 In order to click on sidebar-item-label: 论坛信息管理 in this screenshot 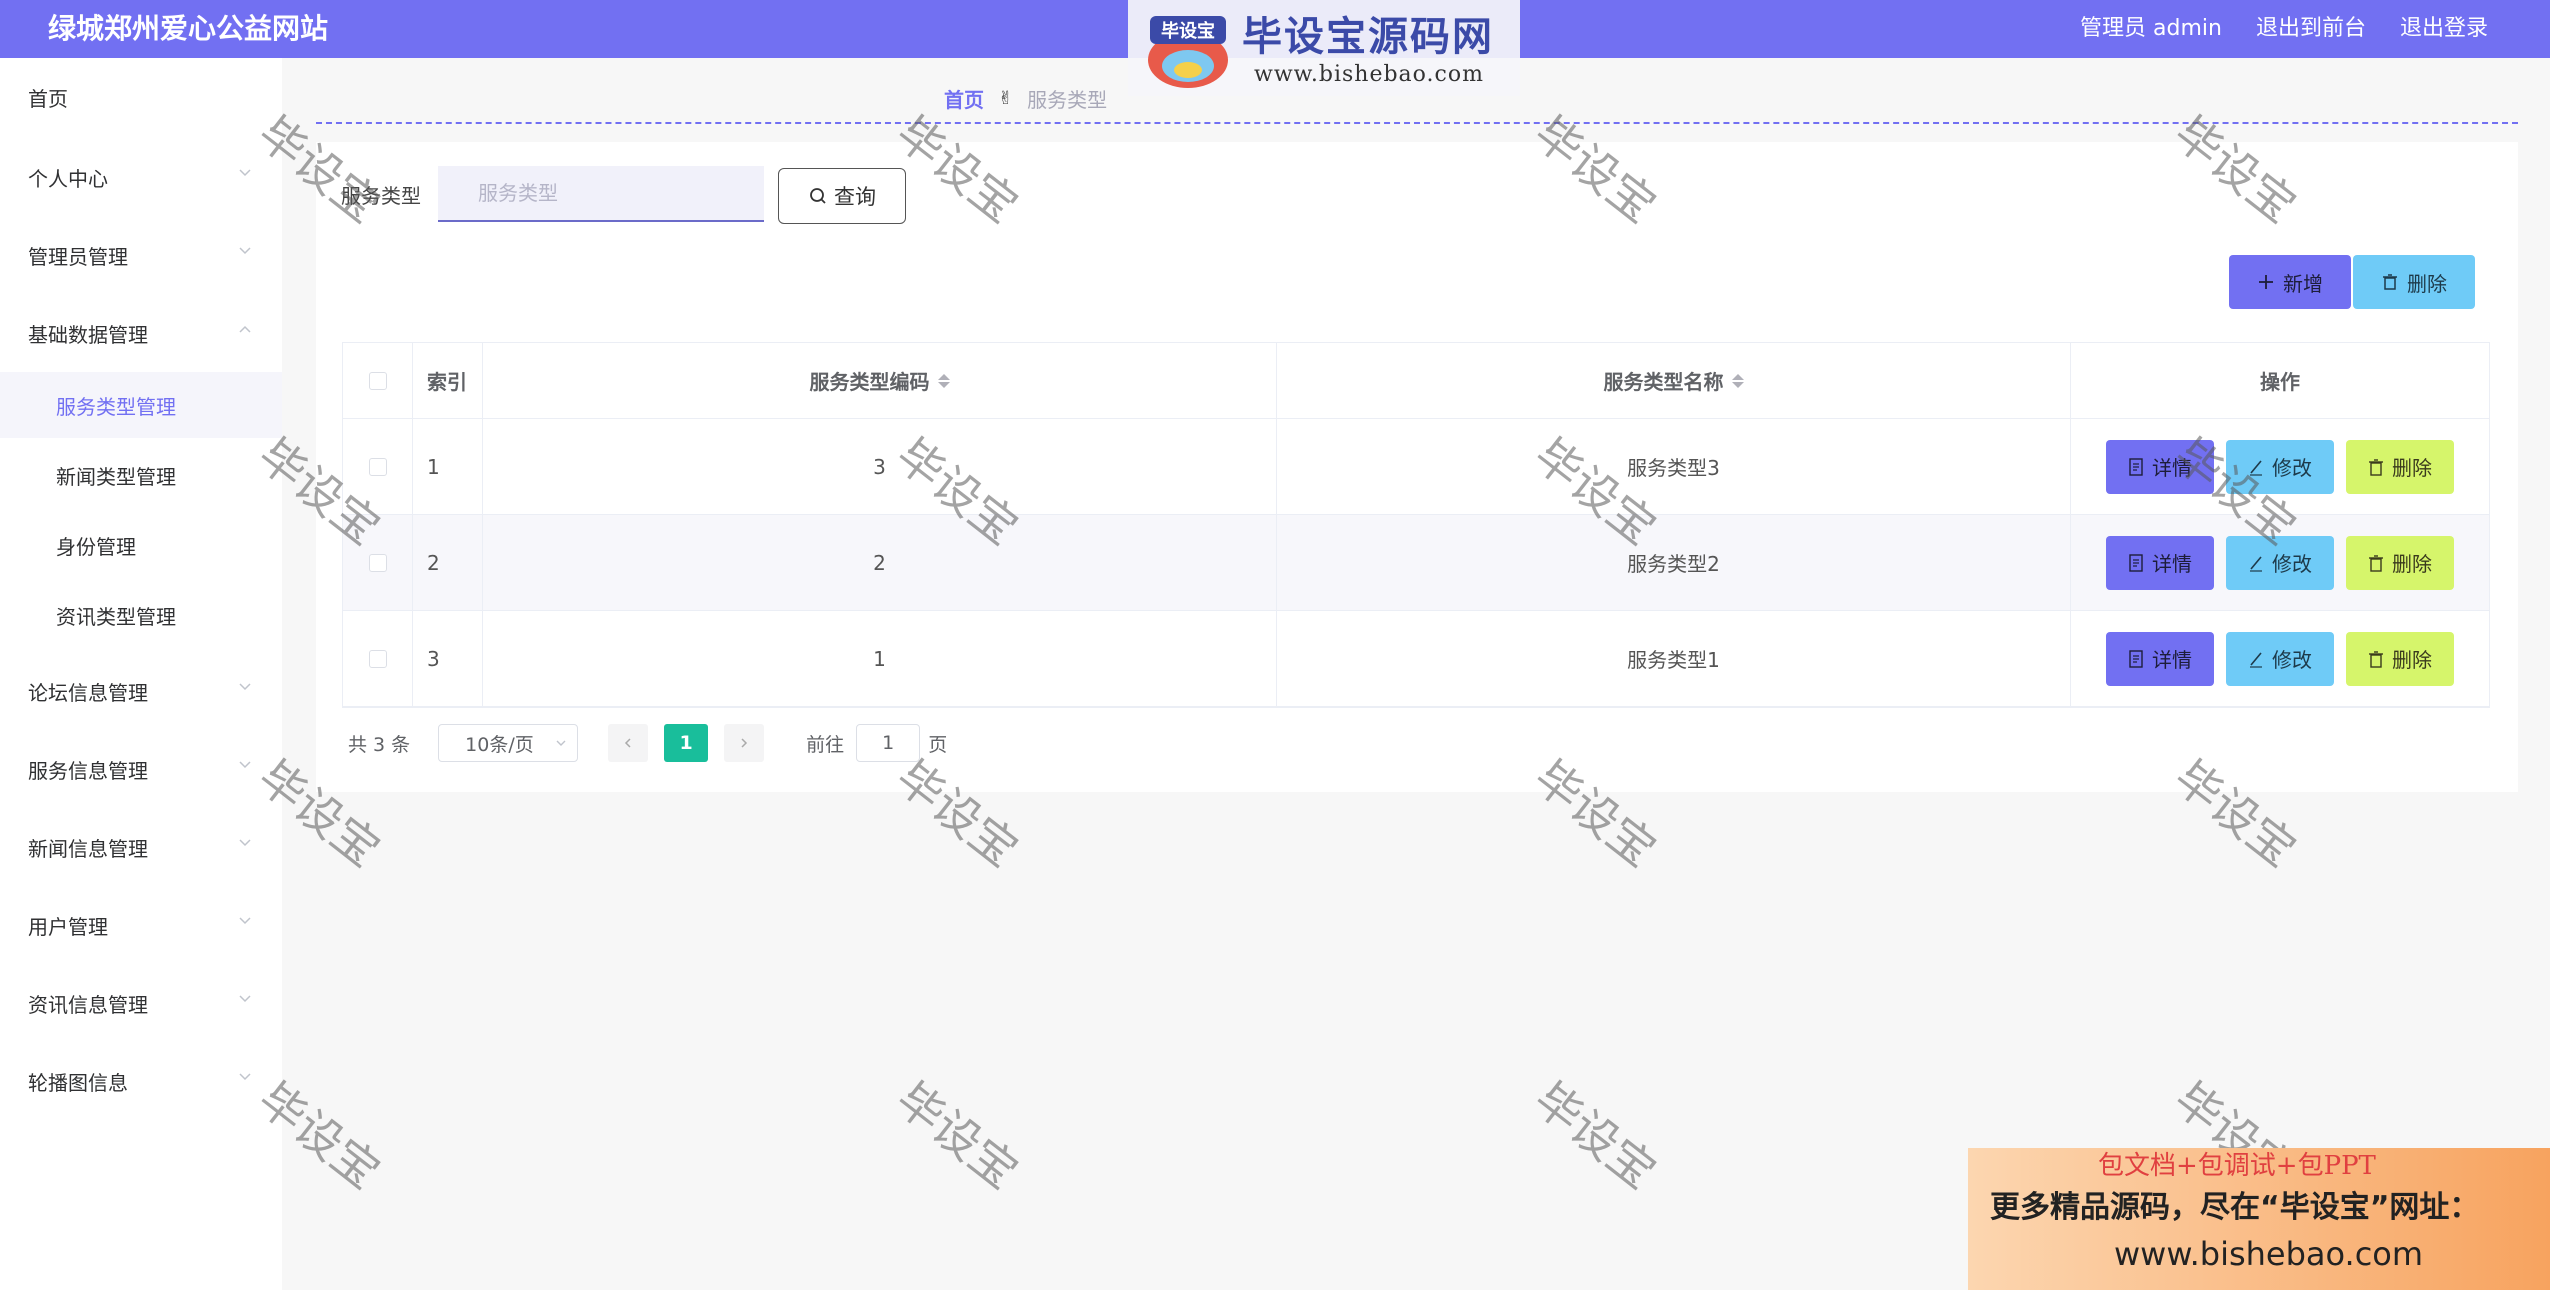, I will do `click(88, 692)`.